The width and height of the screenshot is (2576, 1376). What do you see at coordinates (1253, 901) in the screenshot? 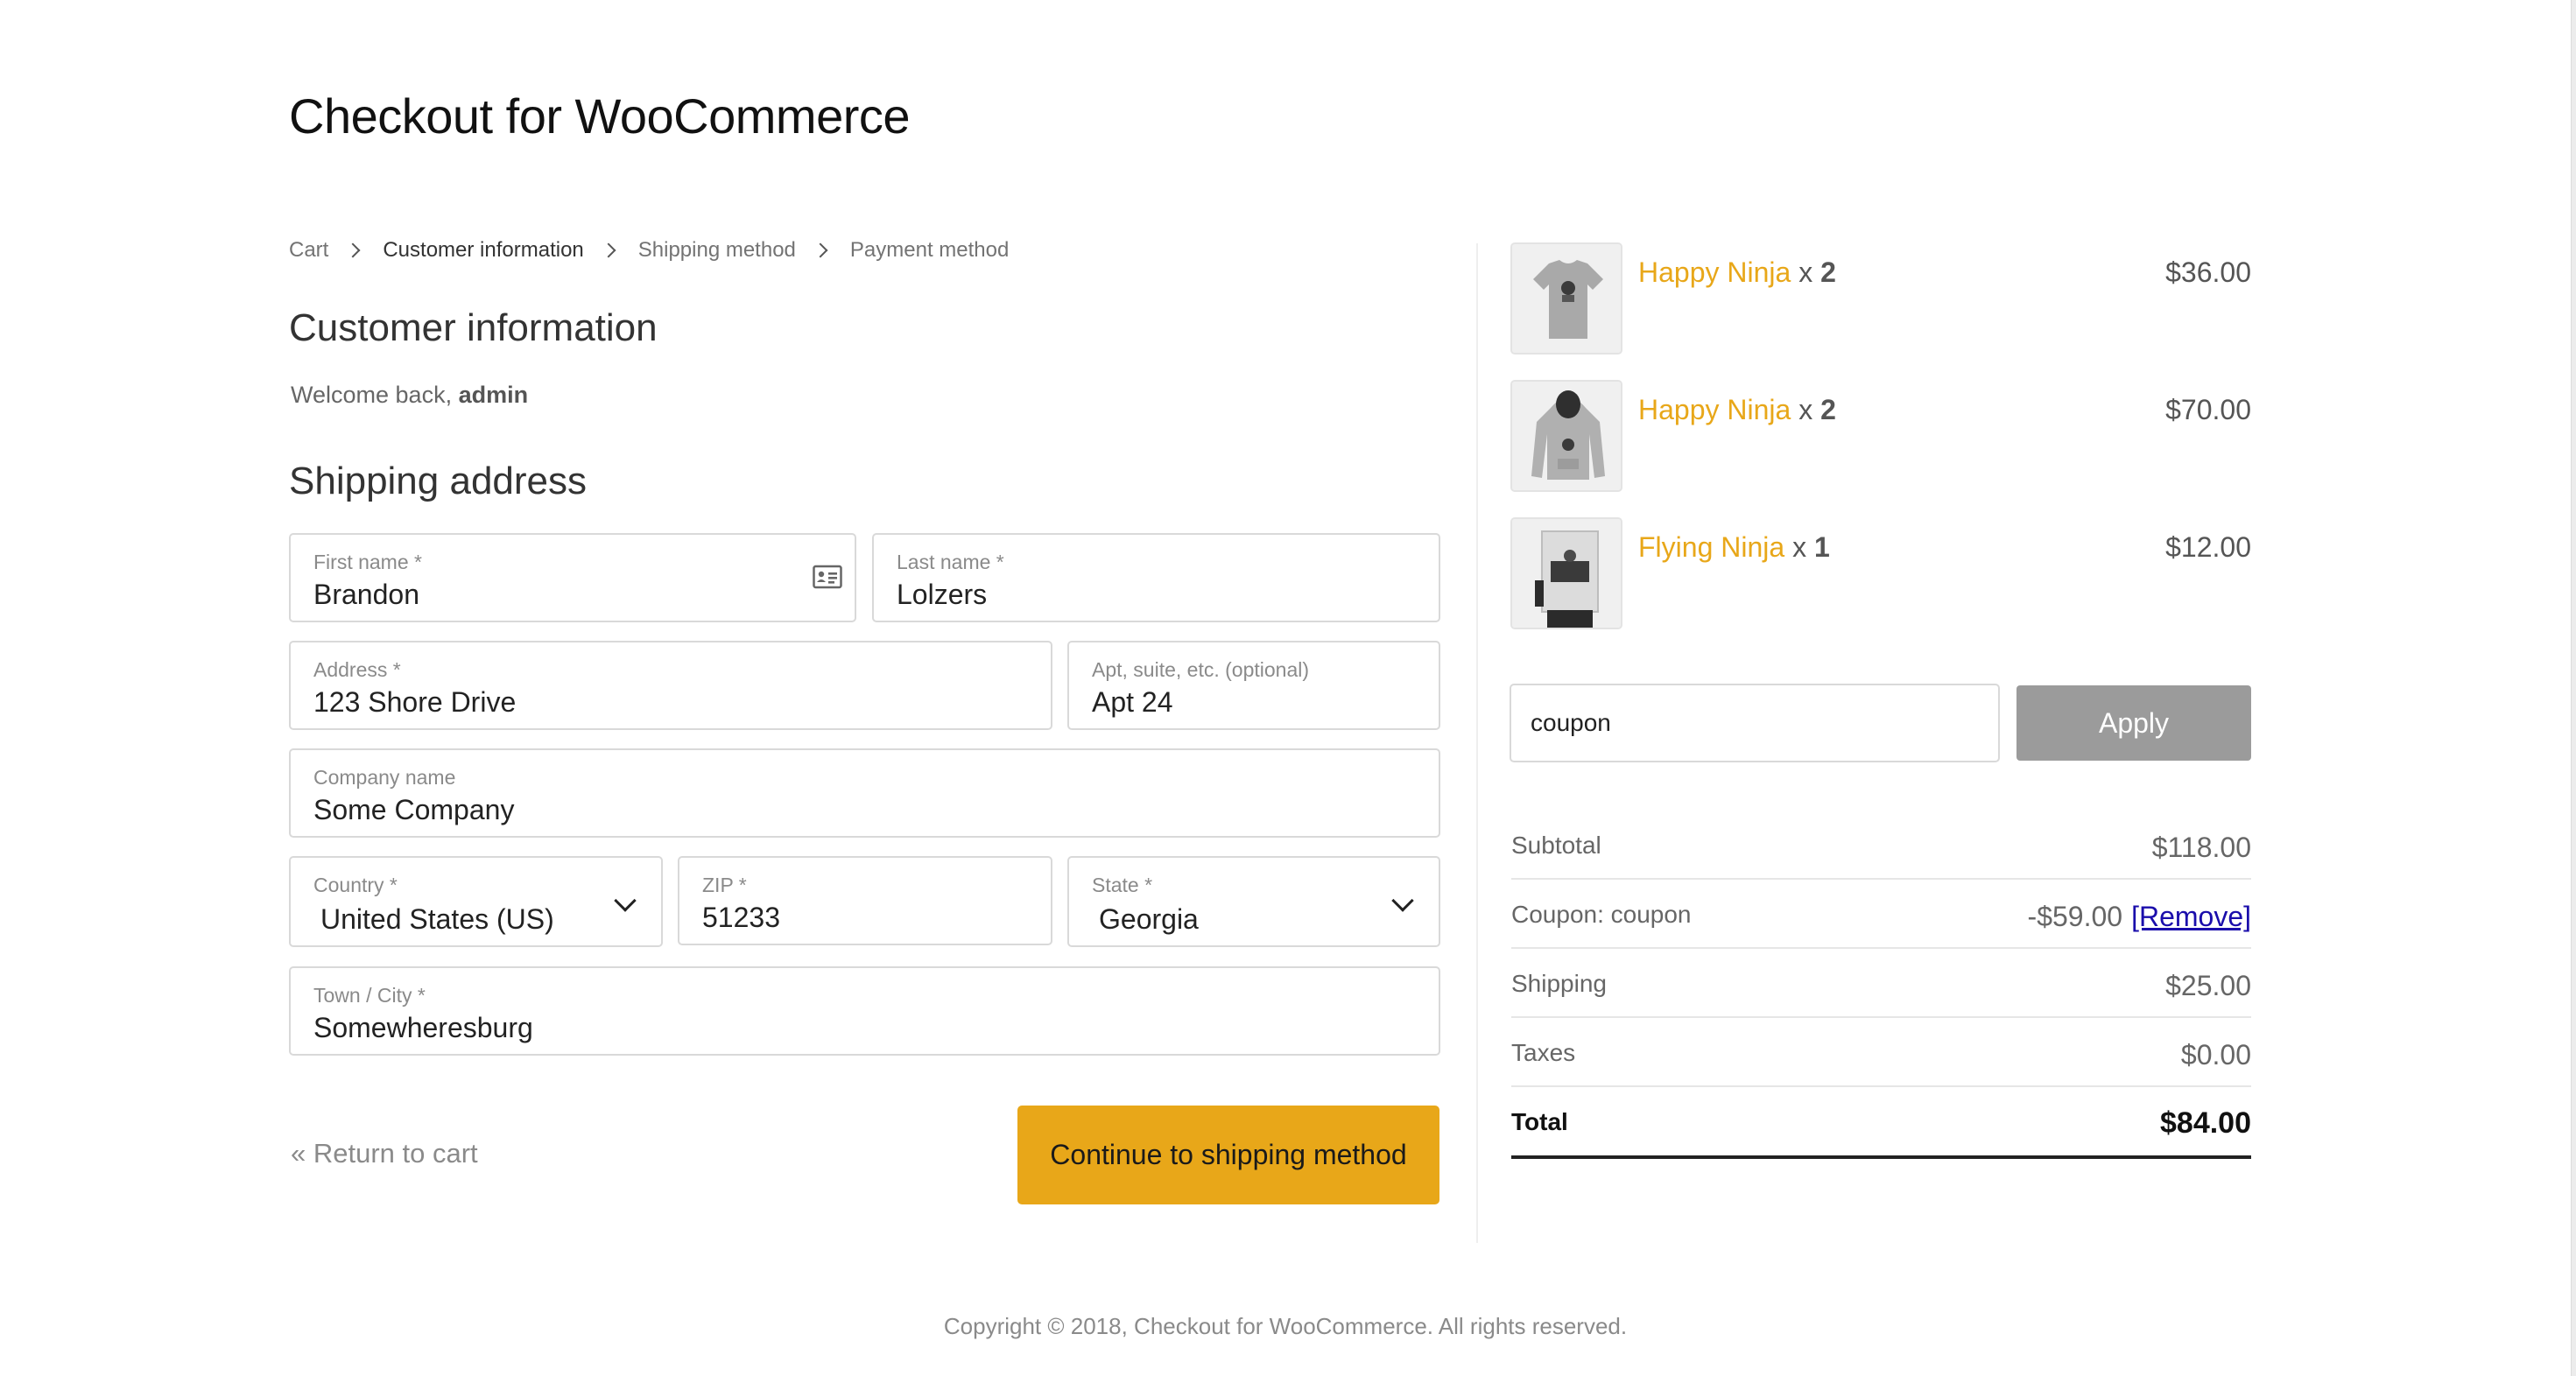
I see `state-select: State * Georgia` at bounding box center [1253, 901].